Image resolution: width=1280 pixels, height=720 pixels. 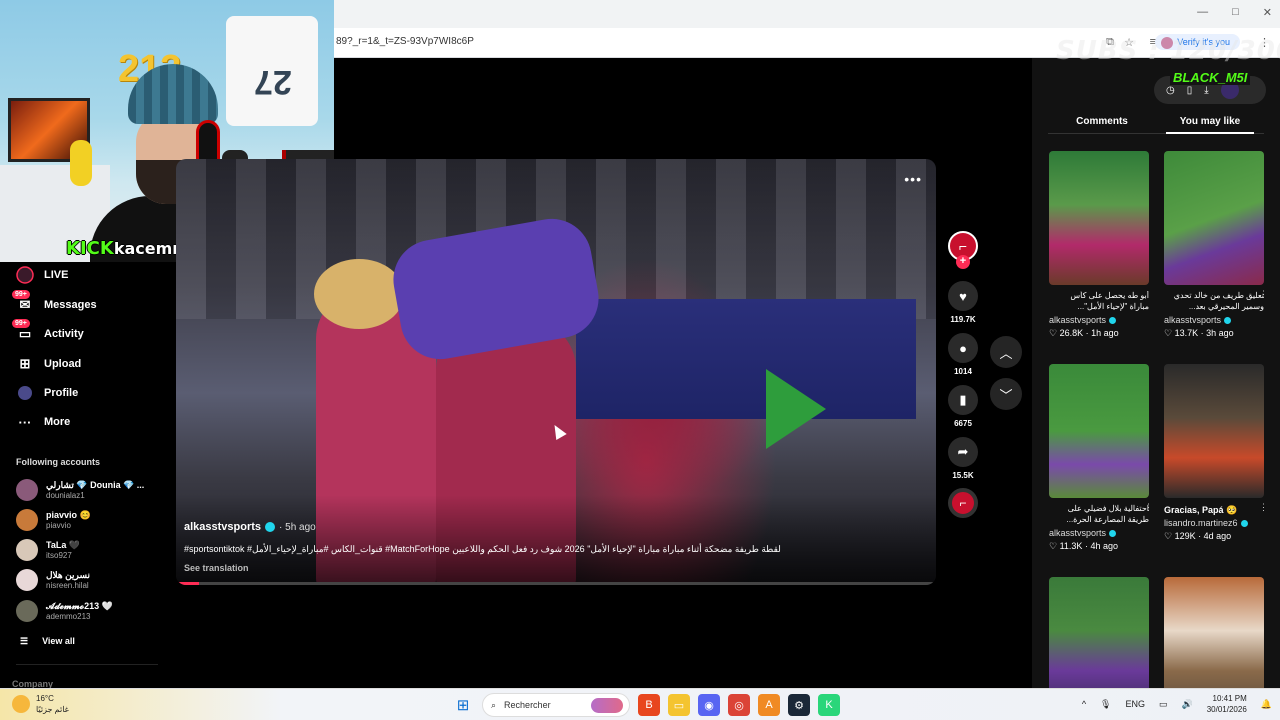 What do you see at coordinates (87, 664) in the screenshot?
I see `sidebar-divider` at bounding box center [87, 664].